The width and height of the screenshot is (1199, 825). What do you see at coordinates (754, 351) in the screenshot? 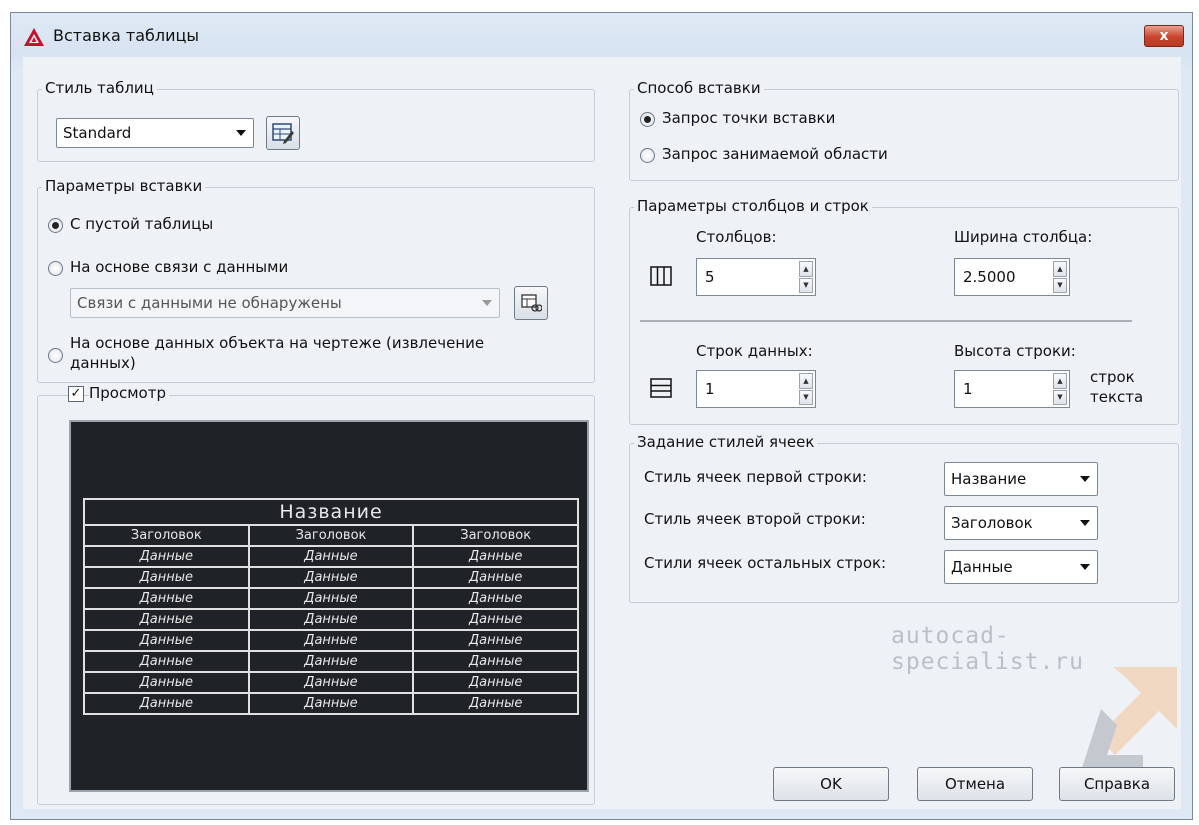
I see `data-rows-label: Строк данных:` at bounding box center [754, 351].